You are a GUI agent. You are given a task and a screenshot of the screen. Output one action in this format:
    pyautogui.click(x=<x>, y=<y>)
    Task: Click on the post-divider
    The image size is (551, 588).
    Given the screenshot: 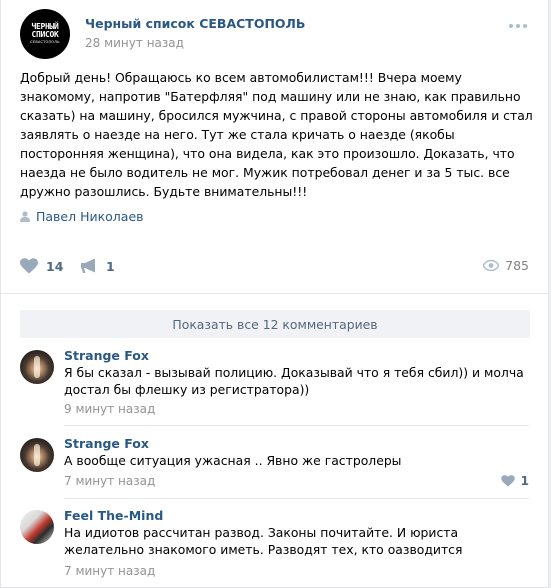 What is the action you would take?
    pyautogui.click(x=274, y=293)
    